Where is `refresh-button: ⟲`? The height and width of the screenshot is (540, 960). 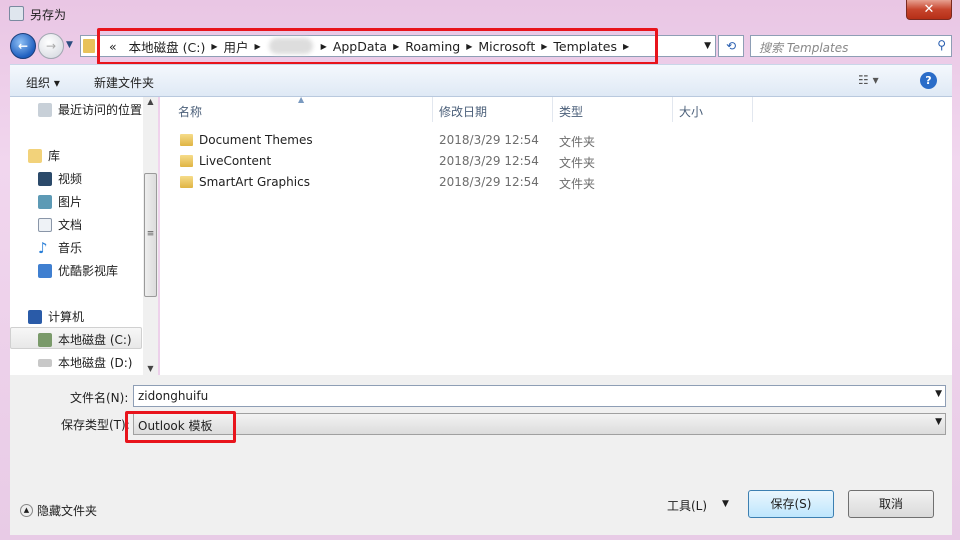 refresh-button: ⟲ is located at coordinates (731, 46).